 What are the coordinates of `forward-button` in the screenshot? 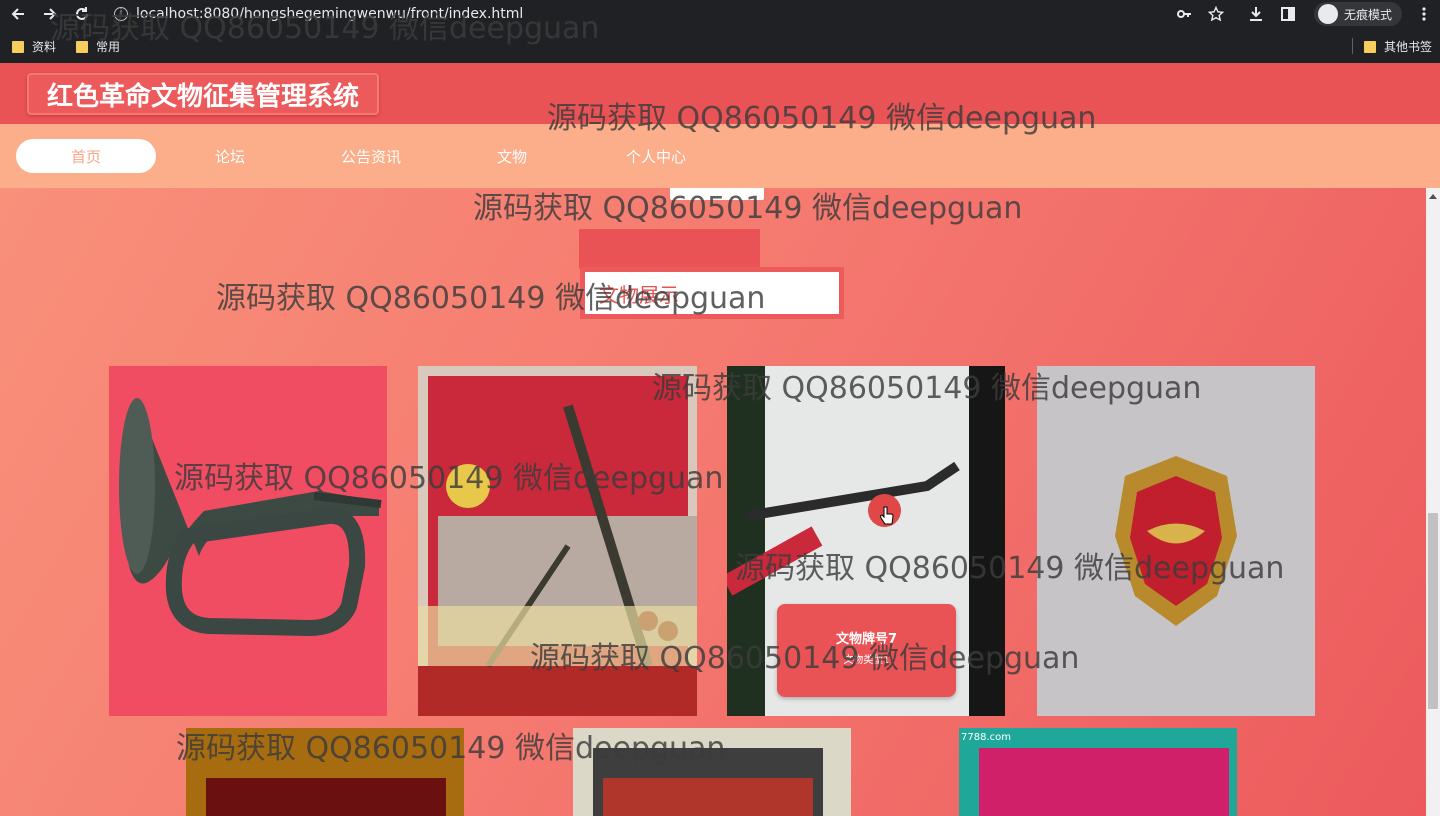 It's located at (50, 14).